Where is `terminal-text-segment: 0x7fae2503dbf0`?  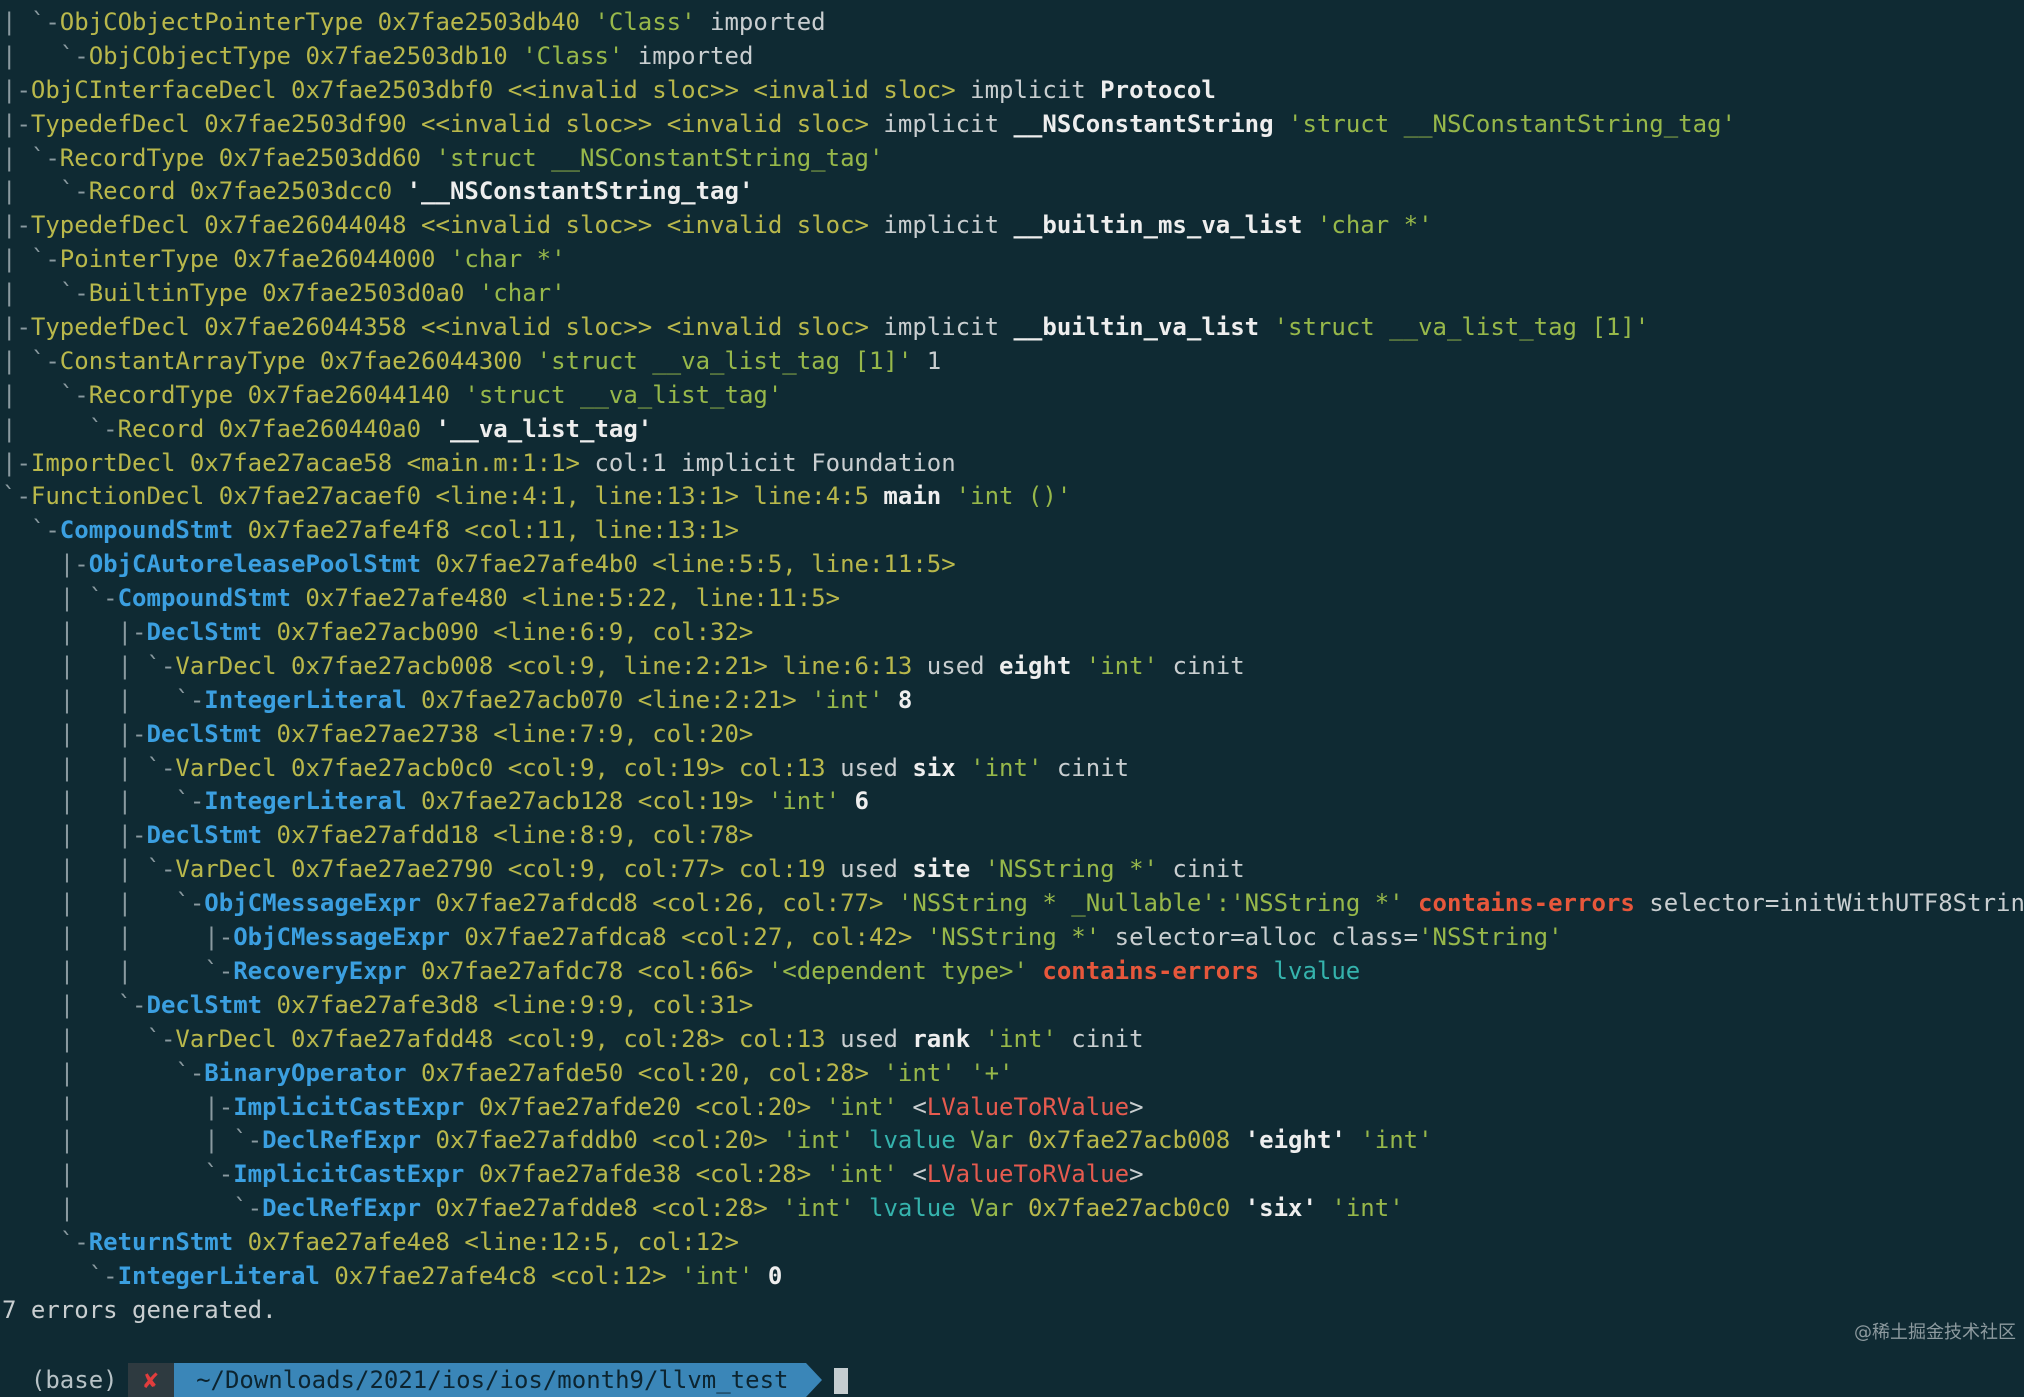
terminal-text-segment: 0x7fae2503dbf0 is located at coordinates (385, 89).